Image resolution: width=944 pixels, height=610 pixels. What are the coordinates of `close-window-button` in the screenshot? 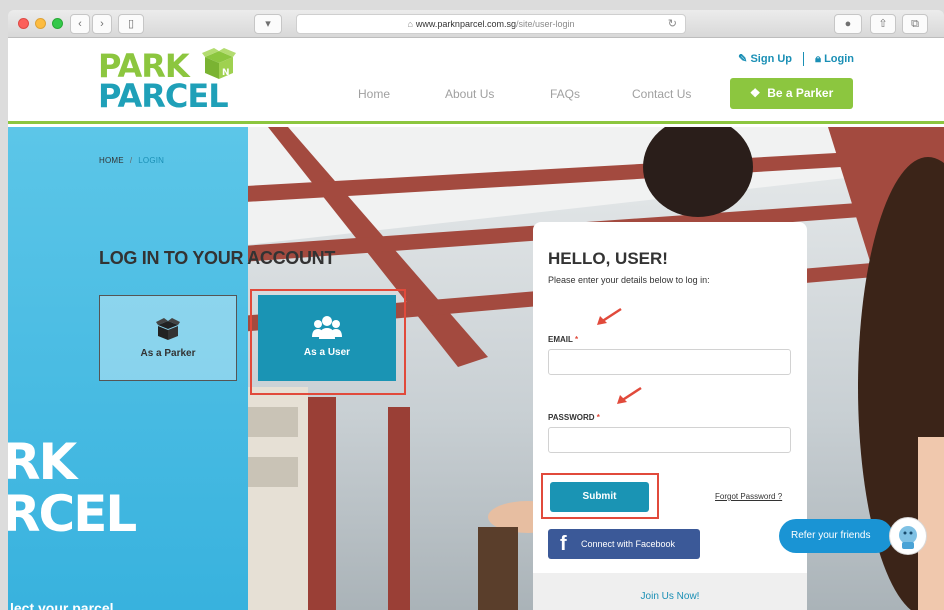 It's located at (23, 23).